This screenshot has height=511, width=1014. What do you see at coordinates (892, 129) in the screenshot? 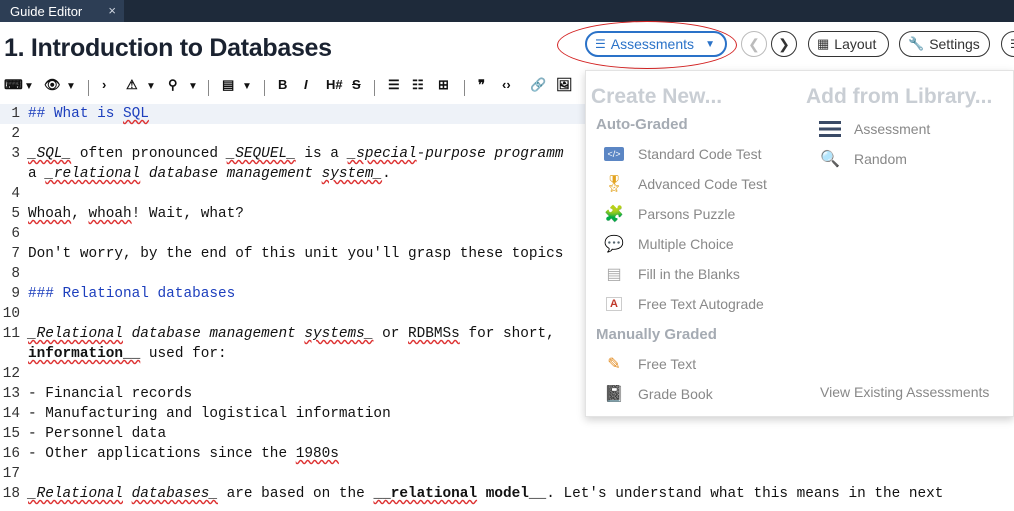
I see `menu-item-label: Assessment` at bounding box center [892, 129].